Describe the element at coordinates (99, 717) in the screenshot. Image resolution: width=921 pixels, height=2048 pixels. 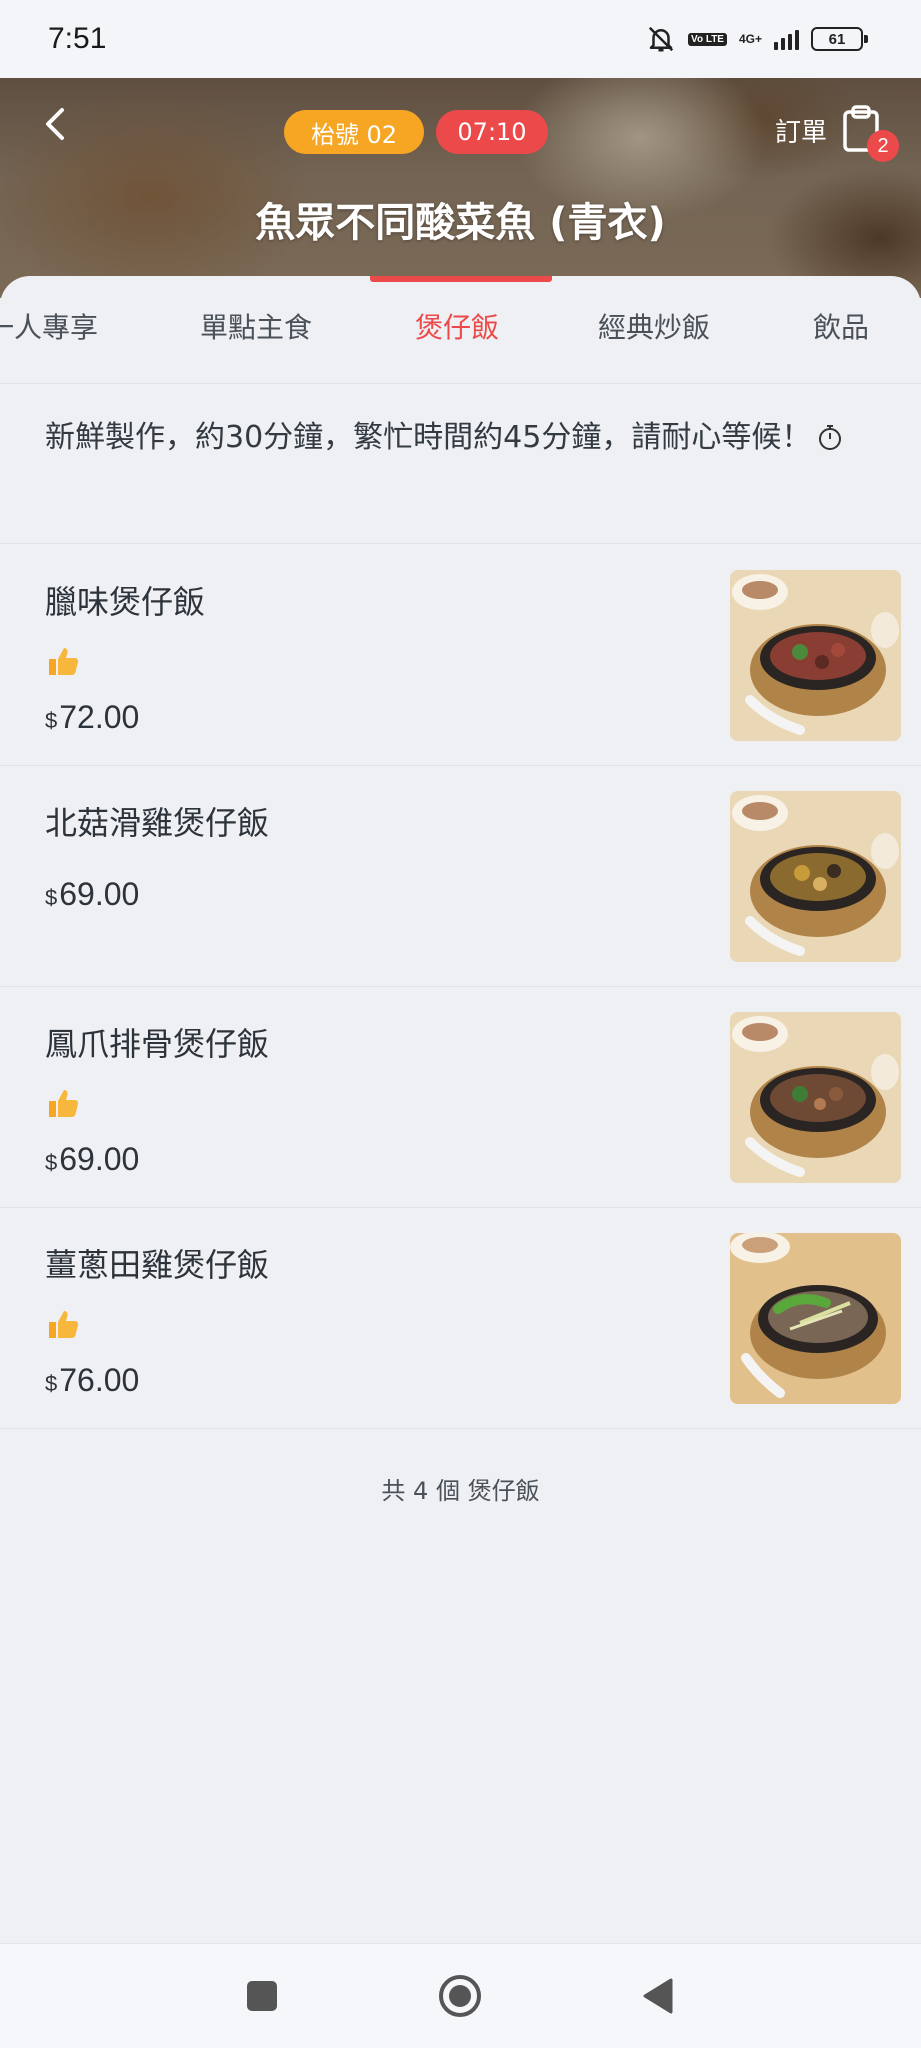
I see `price-value: 72.00` at that location.